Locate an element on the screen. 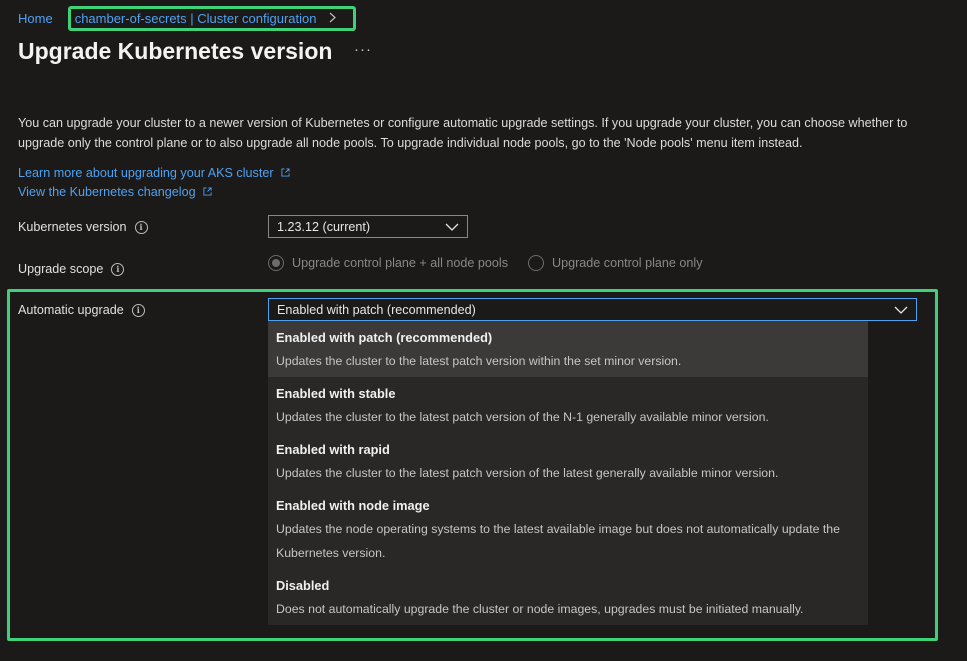 Image resolution: width=967 pixels, height=661 pixels. kubernetes-version-label-text: Kubernetes version is located at coordinates (72, 227).